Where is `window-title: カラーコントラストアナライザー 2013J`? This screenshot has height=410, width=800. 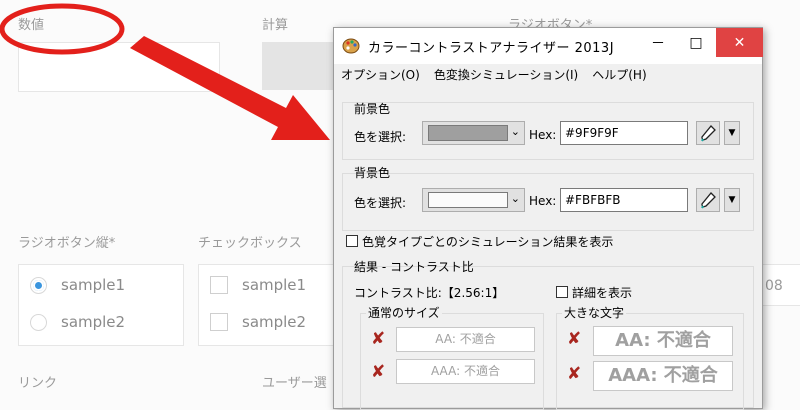 window-title: カラーコントラストアナライザー 2013J is located at coordinates (491, 48).